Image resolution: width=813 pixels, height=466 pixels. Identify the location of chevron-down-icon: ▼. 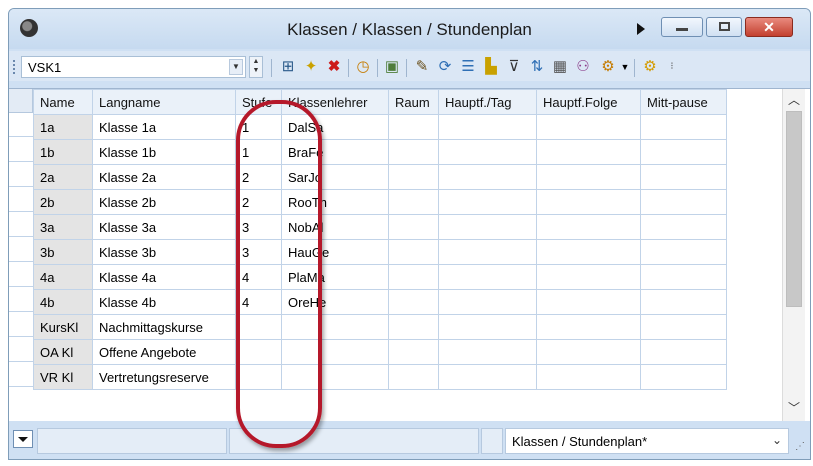
(625, 67).